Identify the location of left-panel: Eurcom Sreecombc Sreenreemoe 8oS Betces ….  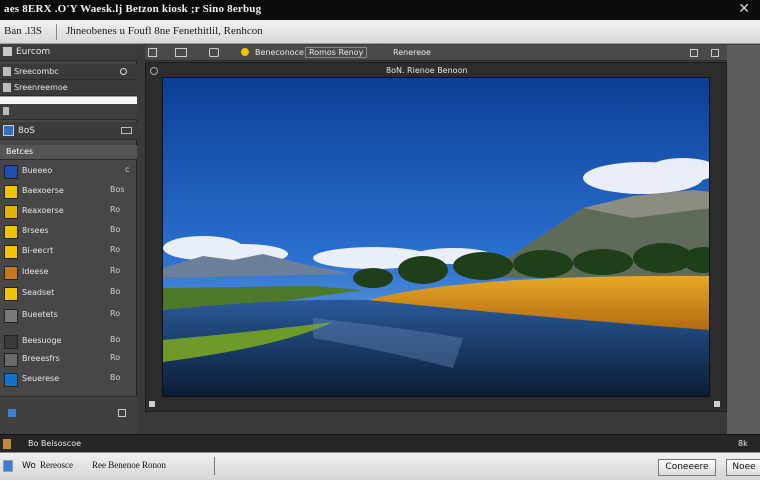
(68, 239).